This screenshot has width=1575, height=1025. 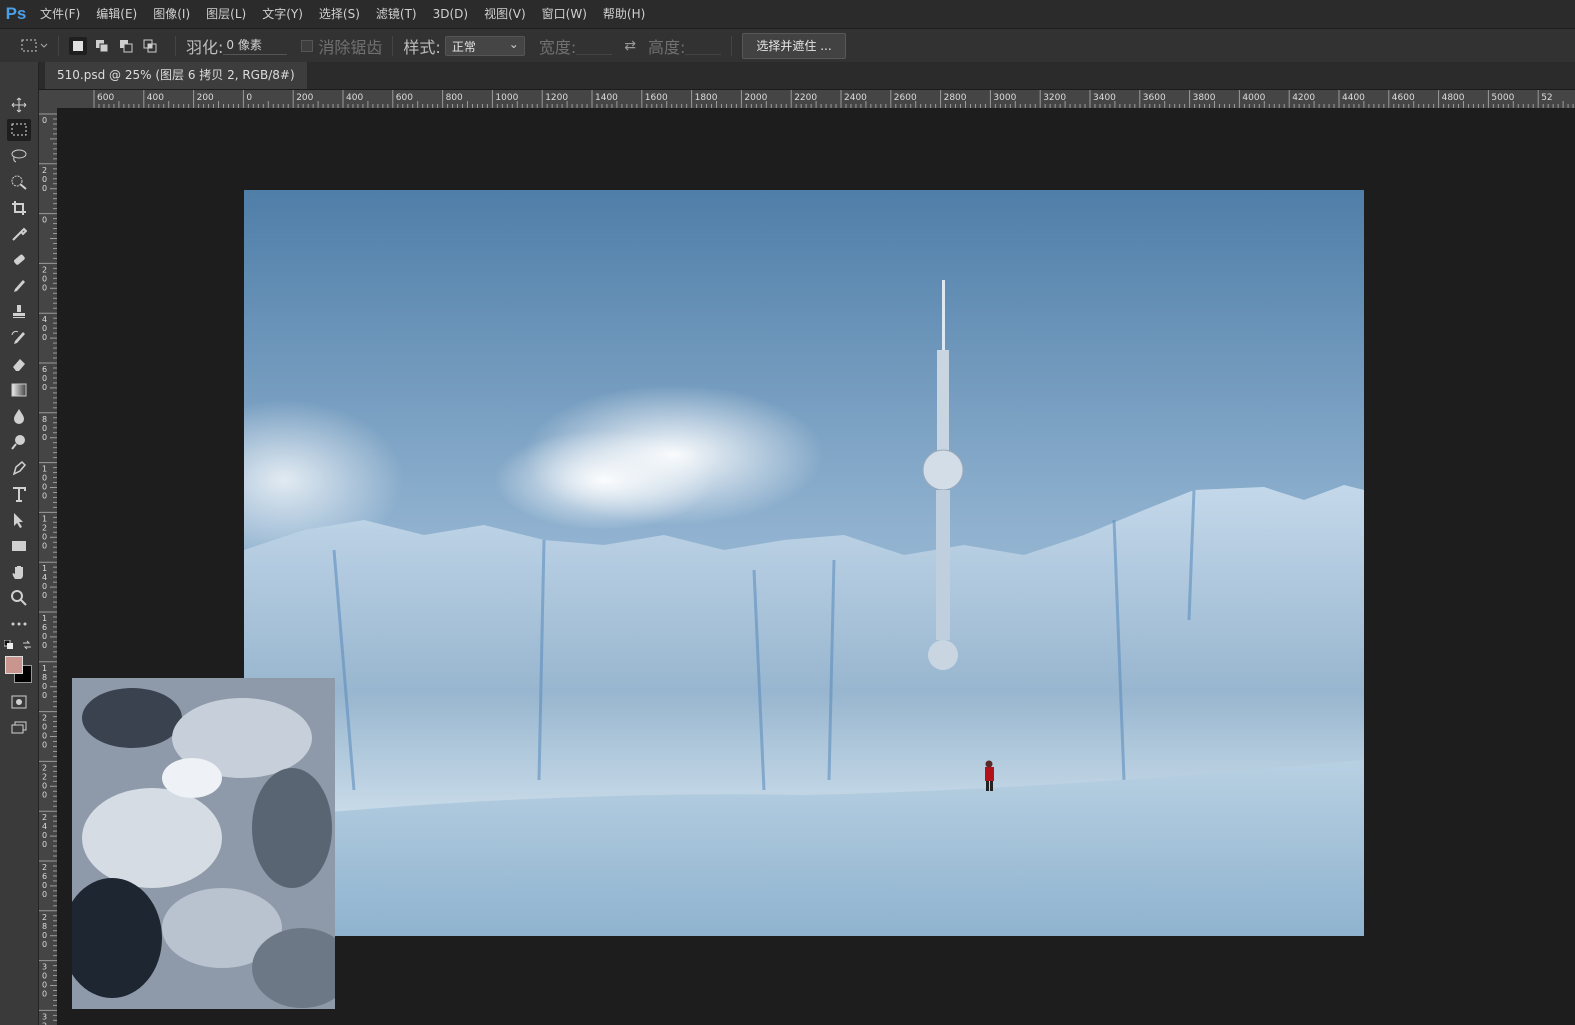 I want to click on type-icon, so click(x=19, y=494).